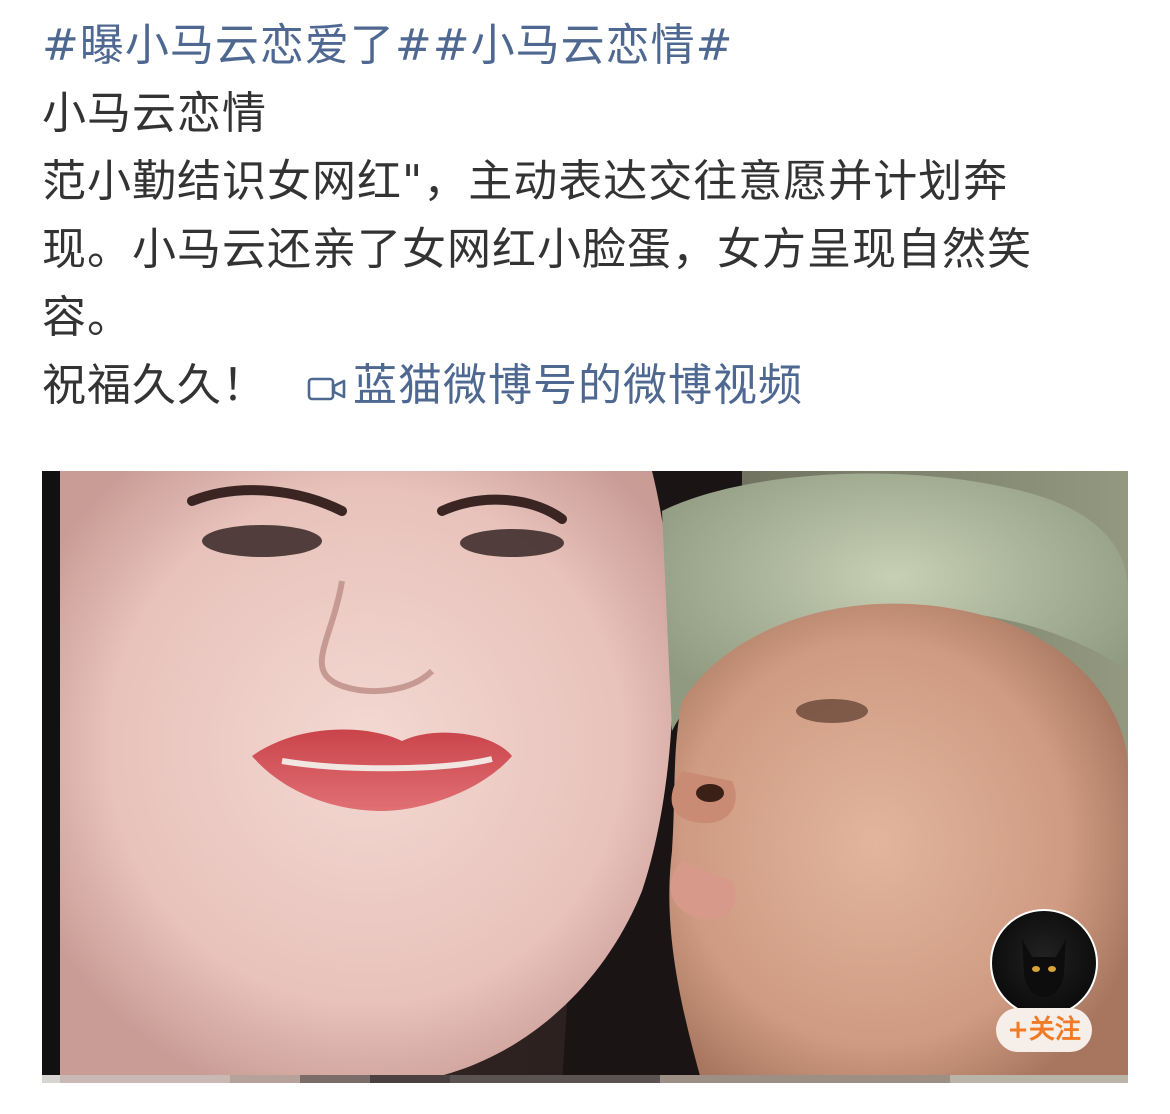 The image size is (1170, 1114). What do you see at coordinates (154, 113) in the screenshot?
I see `post-text-line: 小马云恋情` at bounding box center [154, 113].